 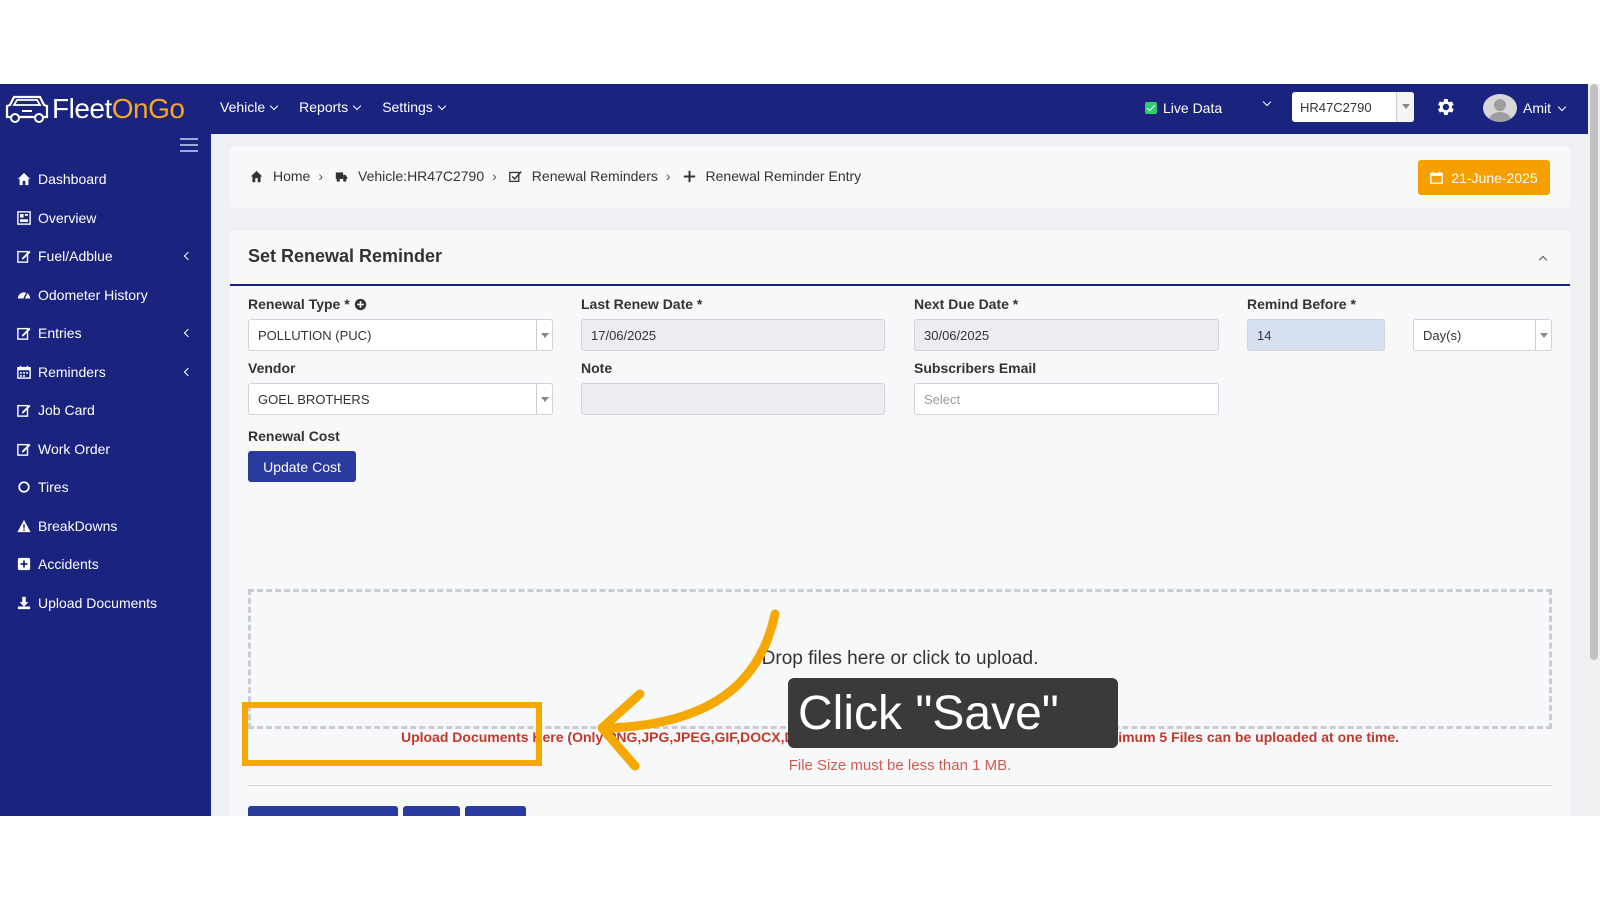 What do you see at coordinates (1264, 335) in the screenshot?
I see `remind-before-value: 14` at bounding box center [1264, 335].